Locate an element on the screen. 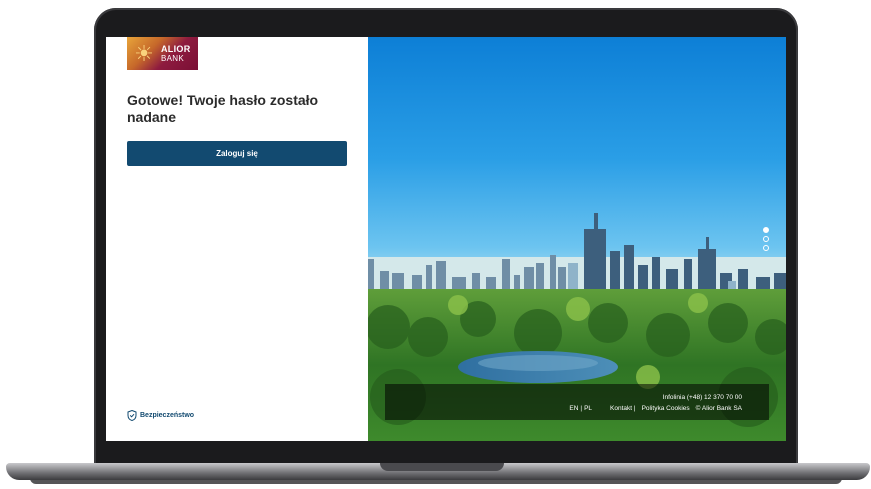 Image resolution: width=871 pixels, height=489 pixels. language-switcher: EN | PL is located at coordinates (580, 408).